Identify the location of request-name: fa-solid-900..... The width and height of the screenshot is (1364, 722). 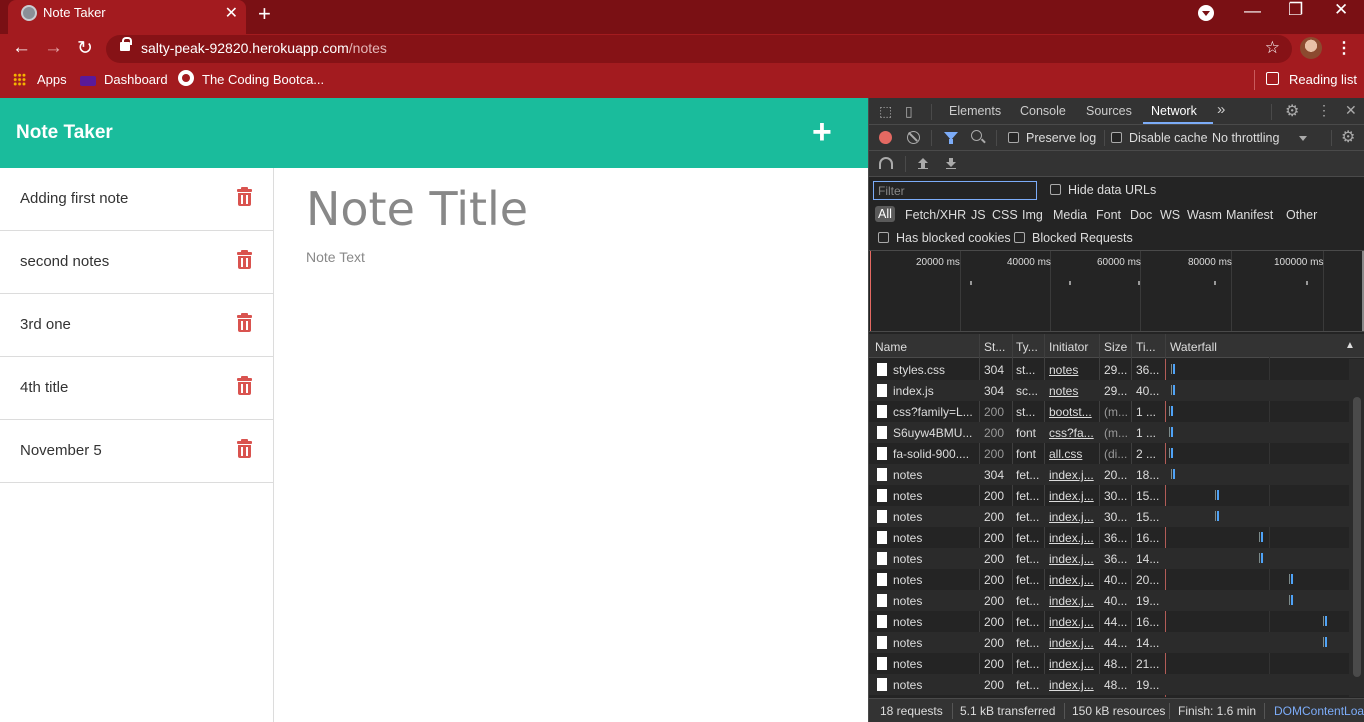
(934, 454).